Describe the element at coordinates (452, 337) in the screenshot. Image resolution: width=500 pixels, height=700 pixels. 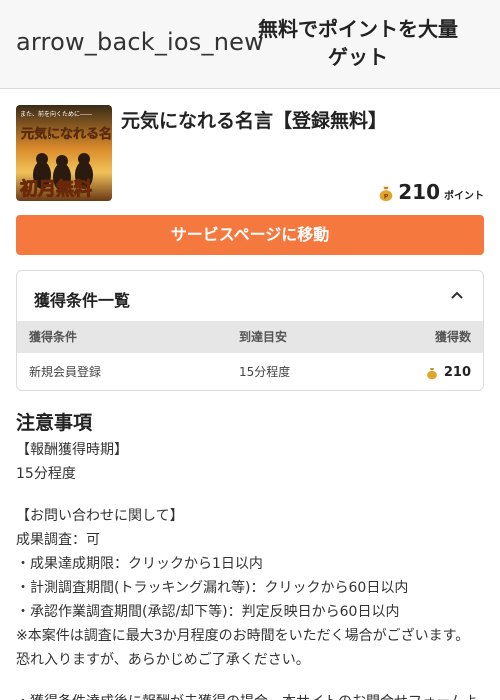
I see `column-header-reward: 獲得数` at that location.